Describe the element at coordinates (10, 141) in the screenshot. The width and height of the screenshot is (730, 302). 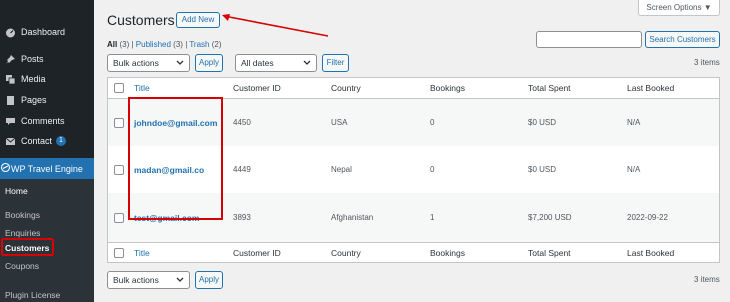
I see `mail-icon` at that location.